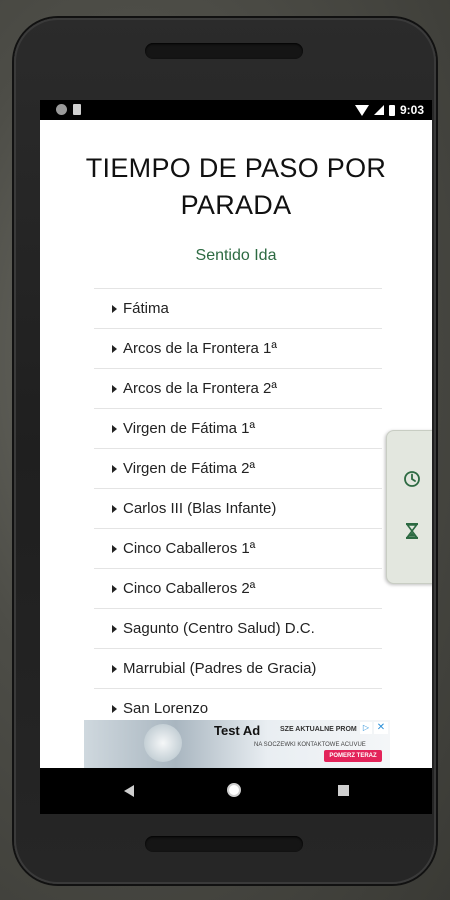 The image size is (450, 900). Describe the element at coordinates (412, 479) in the screenshot. I see `clock-icon` at that location.